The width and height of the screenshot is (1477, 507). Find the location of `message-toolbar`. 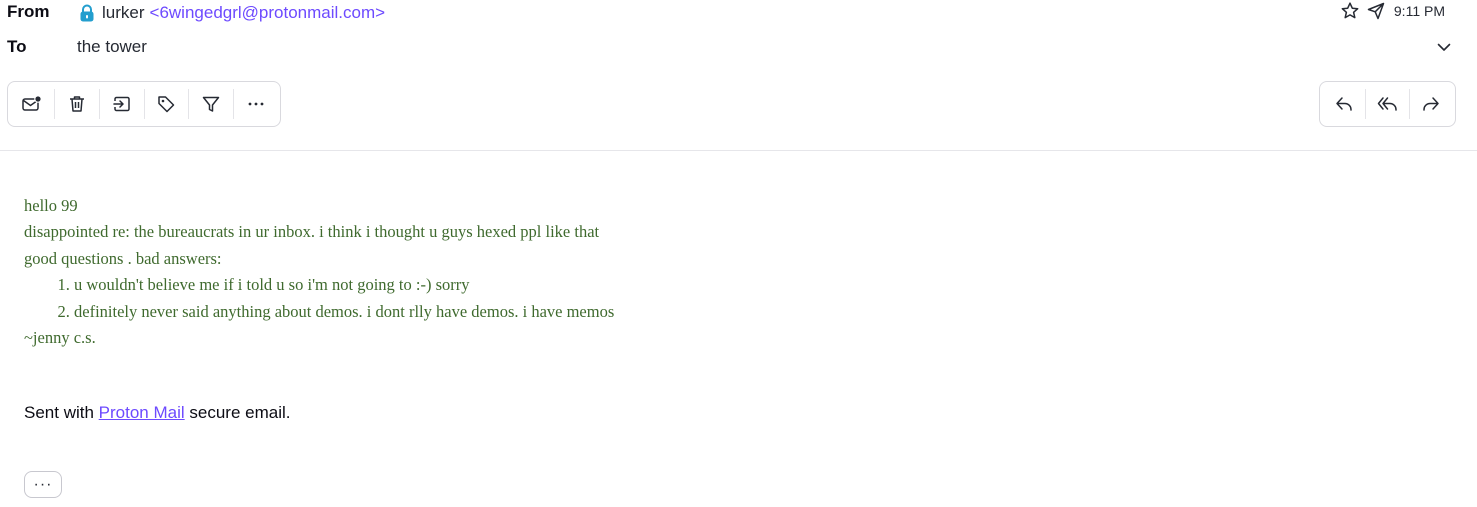

message-toolbar is located at coordinates (144, 104).